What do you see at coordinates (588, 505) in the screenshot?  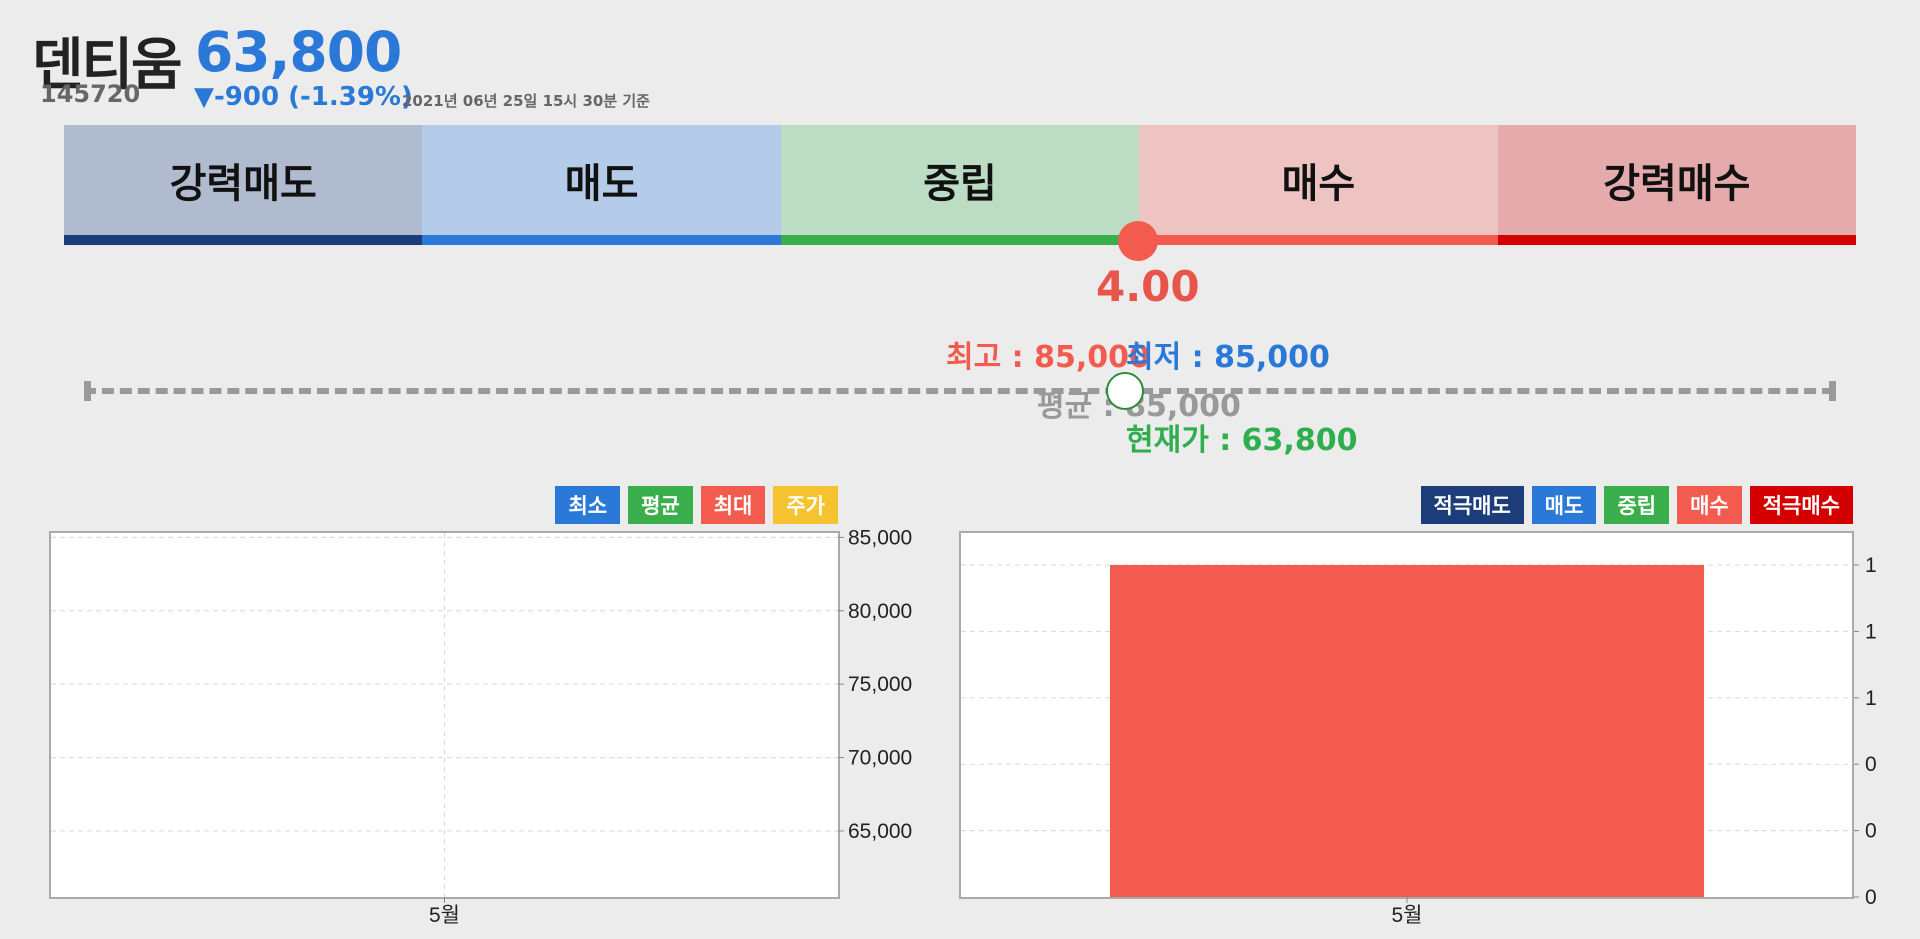 I see `legend-item: 최소` at bounding box center [588, 505].